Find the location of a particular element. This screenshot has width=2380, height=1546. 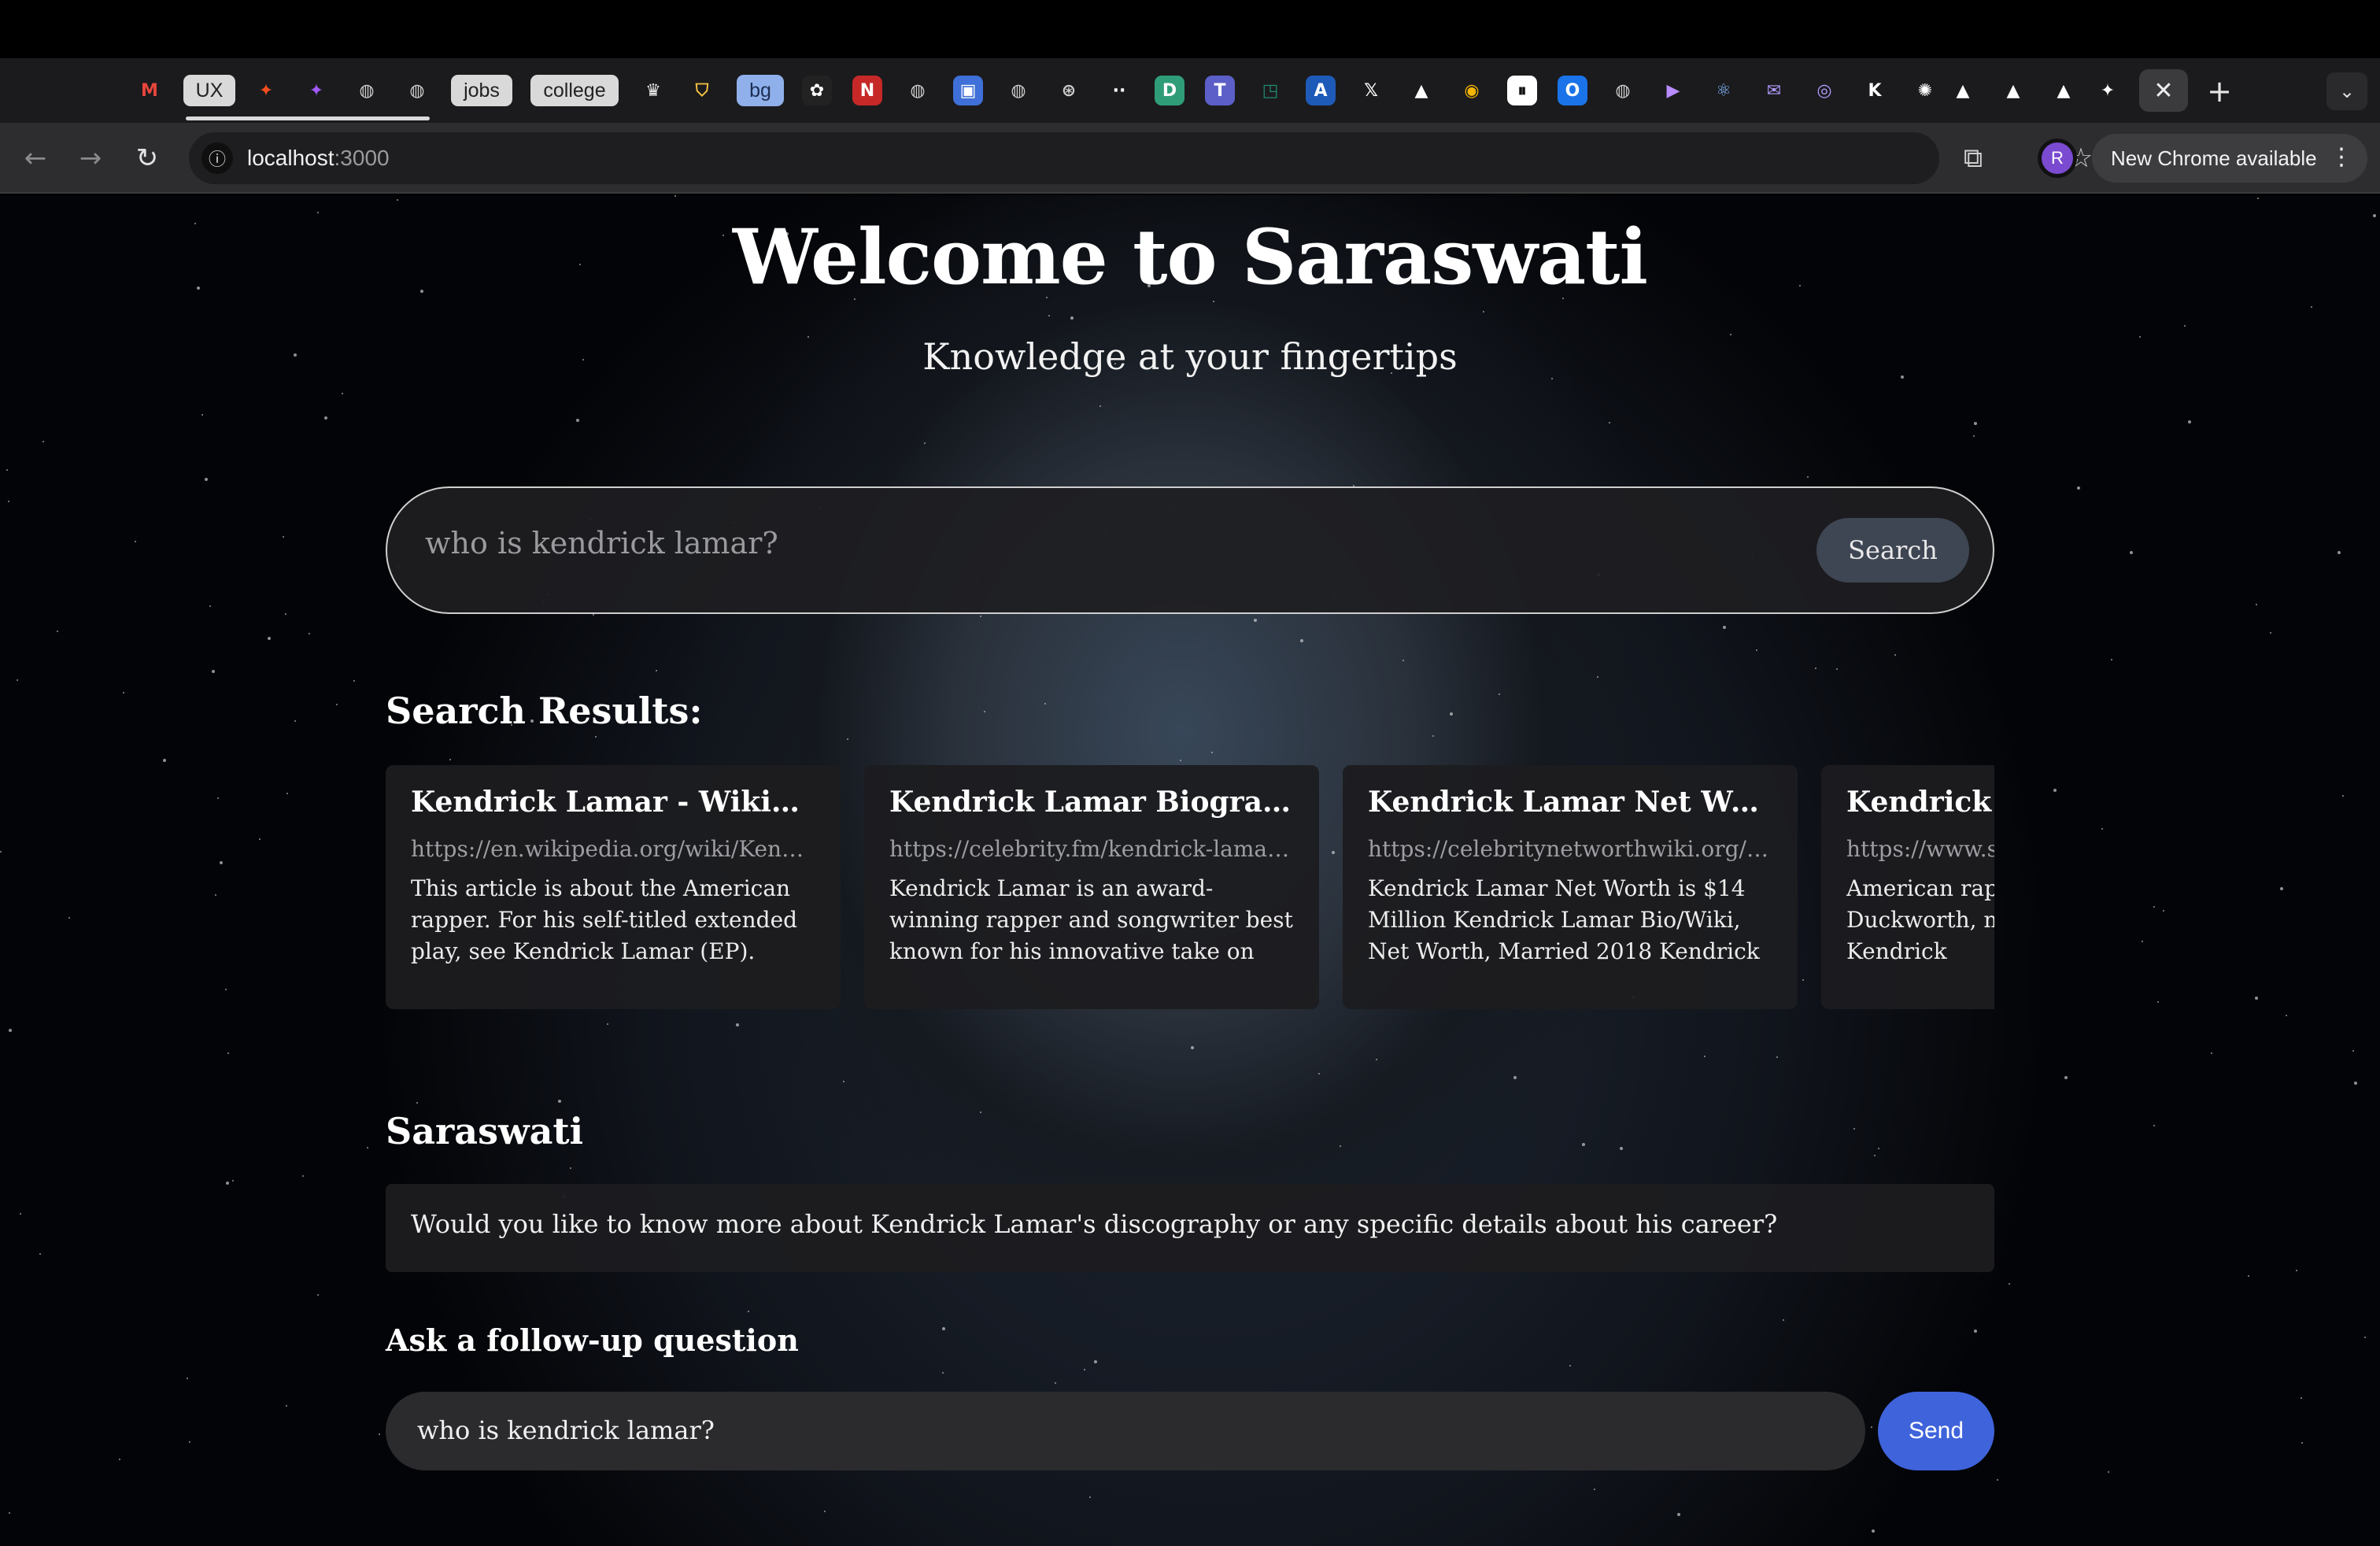

tab-favicon: K is located at coordinates (1874, 90).